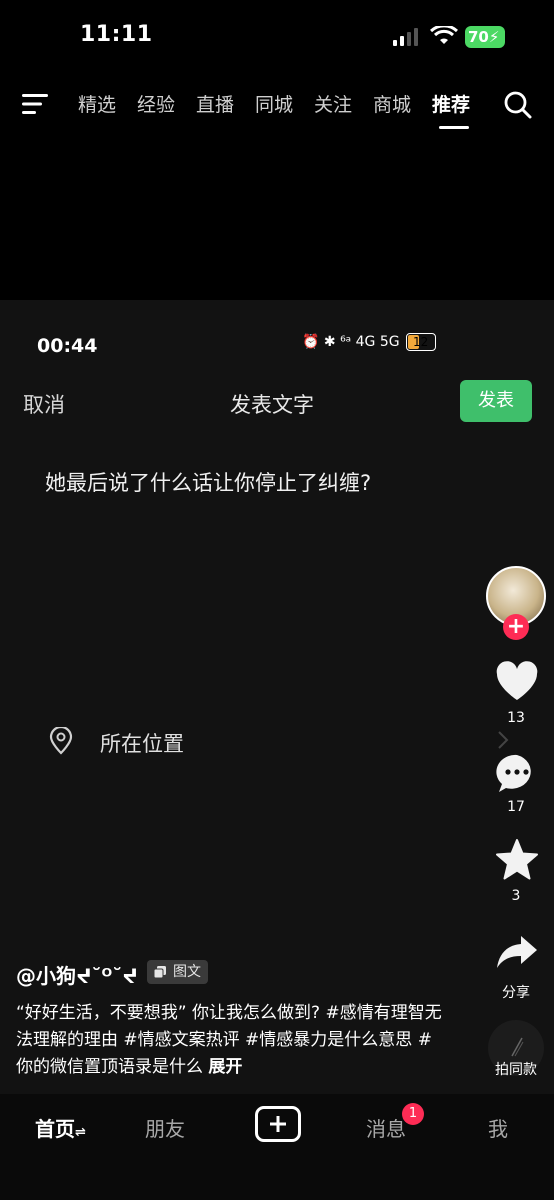 This screenshot has height=1200, width=554. What do you see at coordinates (517, 952) in the screenshot?
I see `share-icon` at bounding box center [517, 952].